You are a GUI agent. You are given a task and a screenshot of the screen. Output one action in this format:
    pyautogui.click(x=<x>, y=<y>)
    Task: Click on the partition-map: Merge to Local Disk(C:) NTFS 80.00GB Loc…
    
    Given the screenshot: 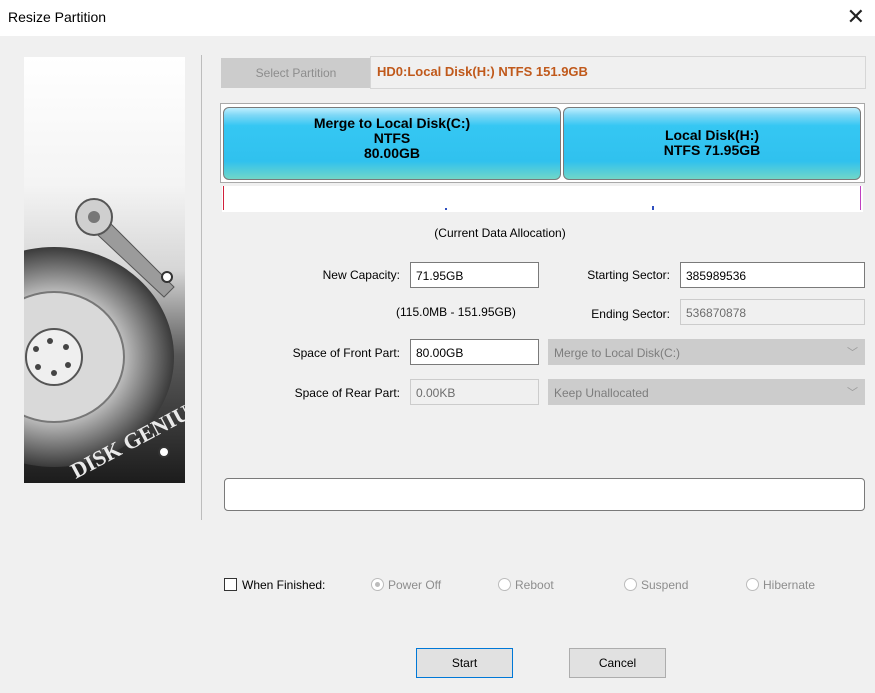 What is the action you would take?
    pyautogui.click(x=542, y=143)
    